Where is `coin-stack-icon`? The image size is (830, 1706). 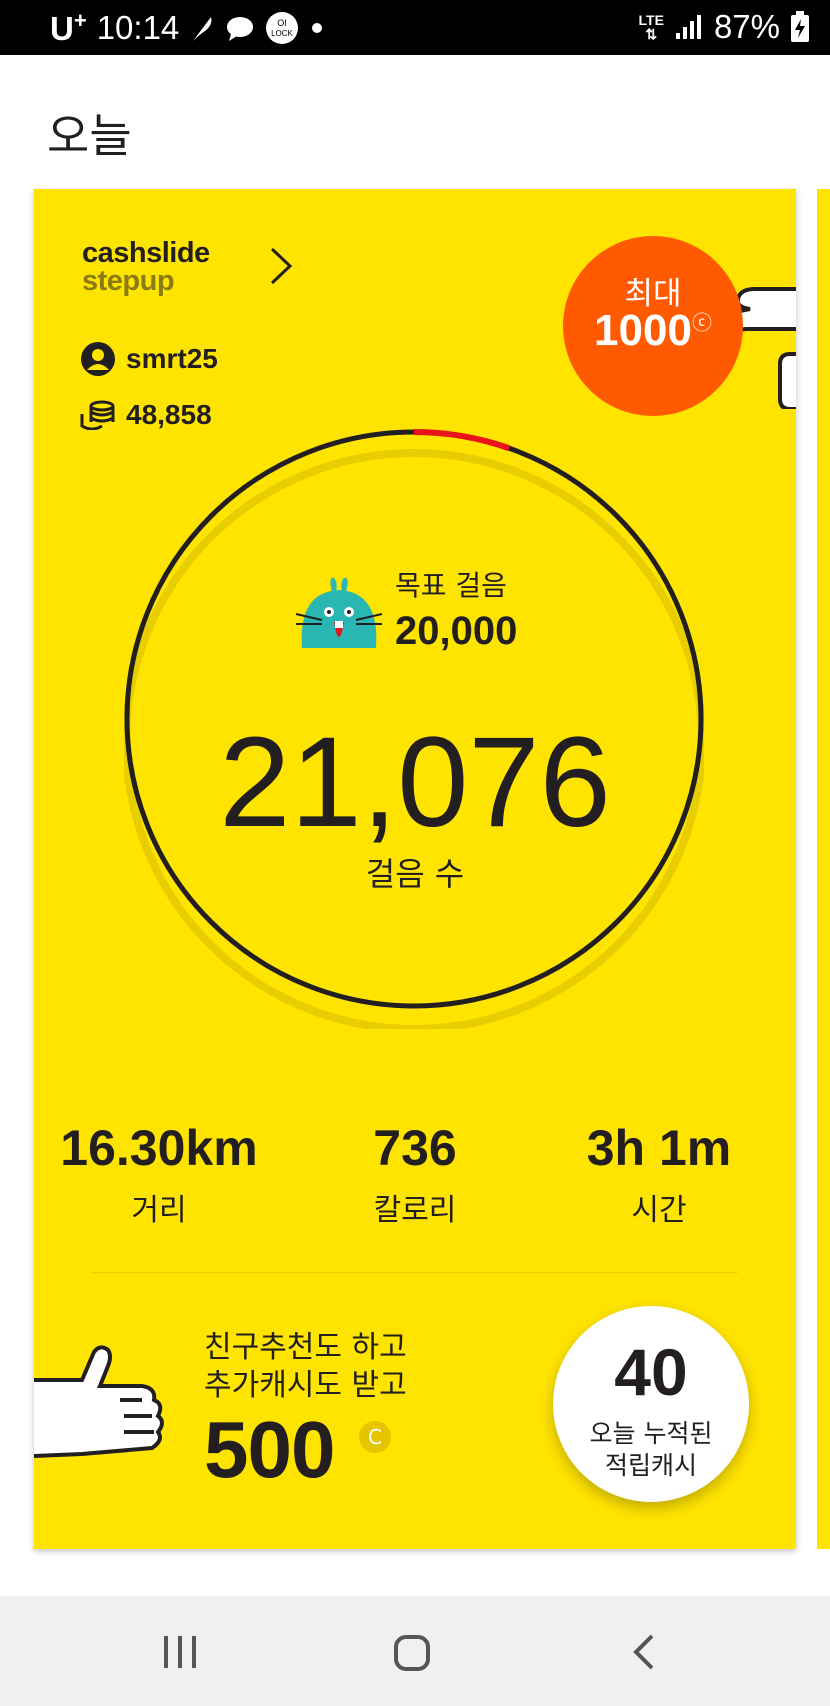
coin-stack-icon is located at coordinates (97, 415).